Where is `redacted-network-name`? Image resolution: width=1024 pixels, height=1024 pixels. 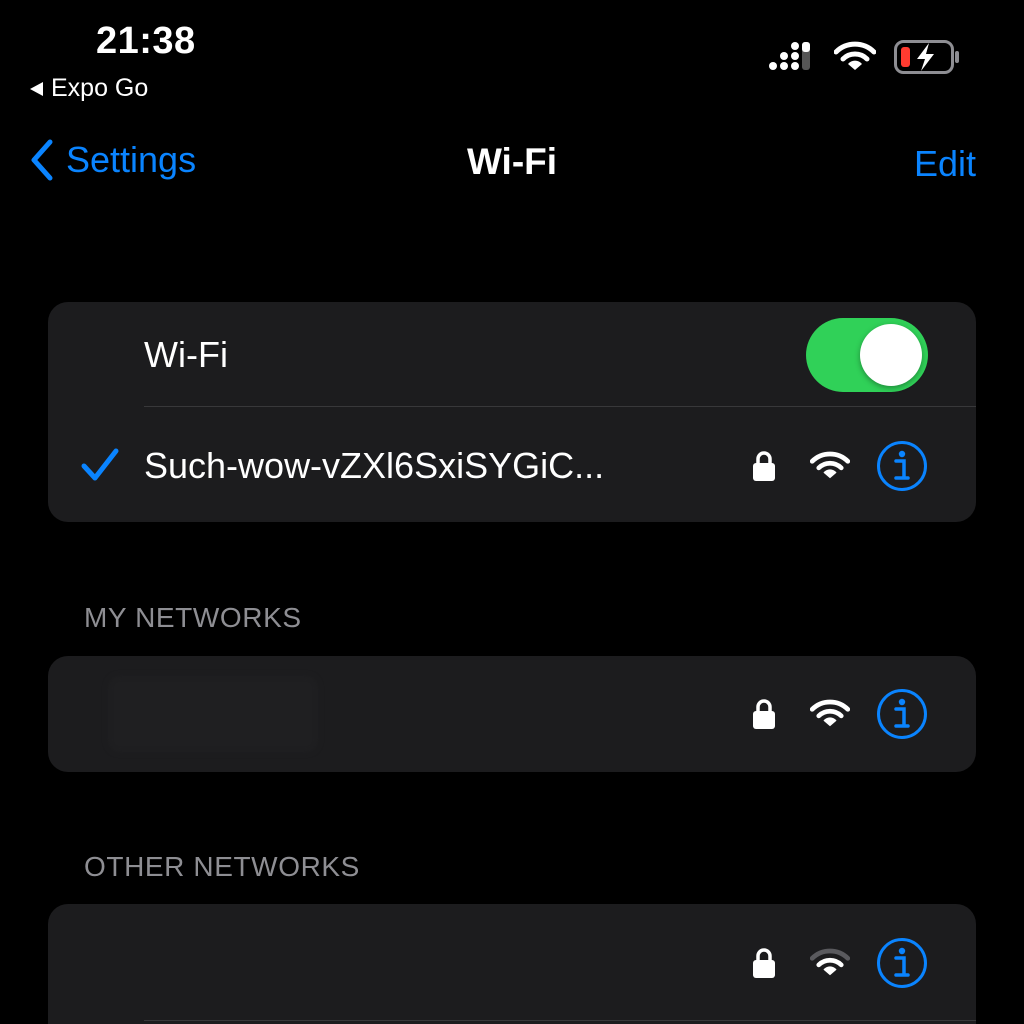
redacted-network-name is located at coordinates (213, 714).